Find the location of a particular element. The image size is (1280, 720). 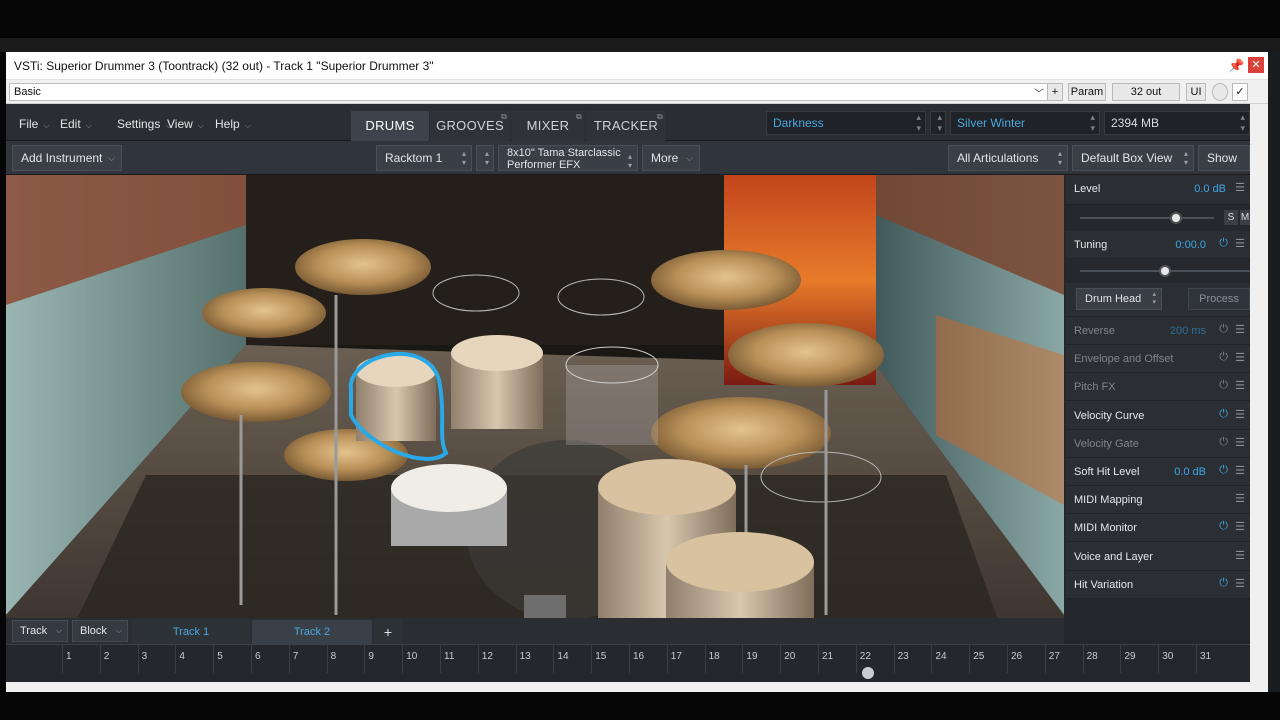

enable-checkbox: ✓ is located at coordinates (1240, 92).